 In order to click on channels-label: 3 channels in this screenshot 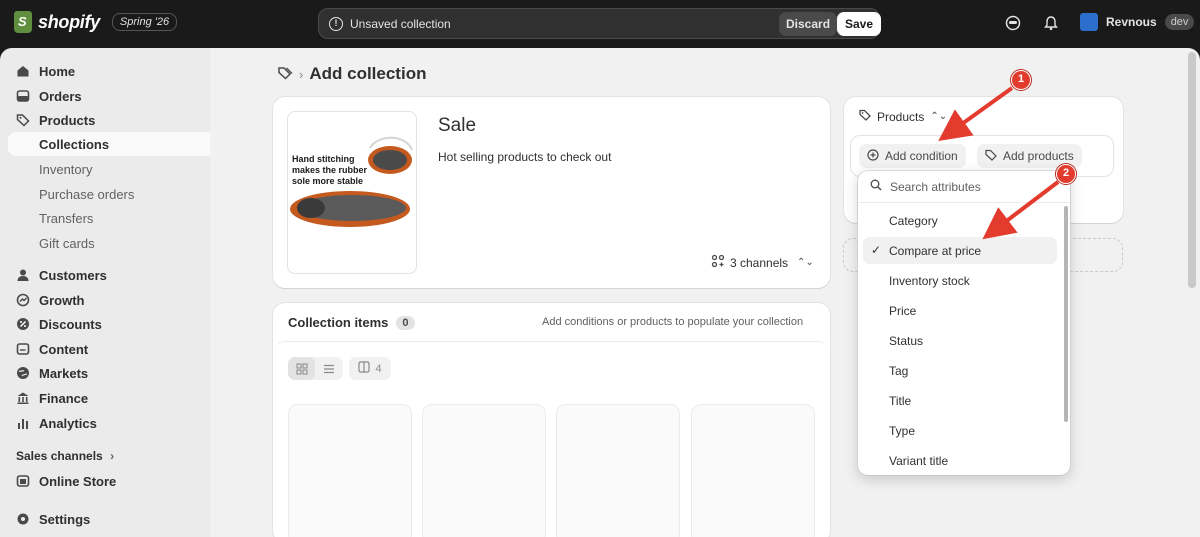, I will do `click(759, 262)`.